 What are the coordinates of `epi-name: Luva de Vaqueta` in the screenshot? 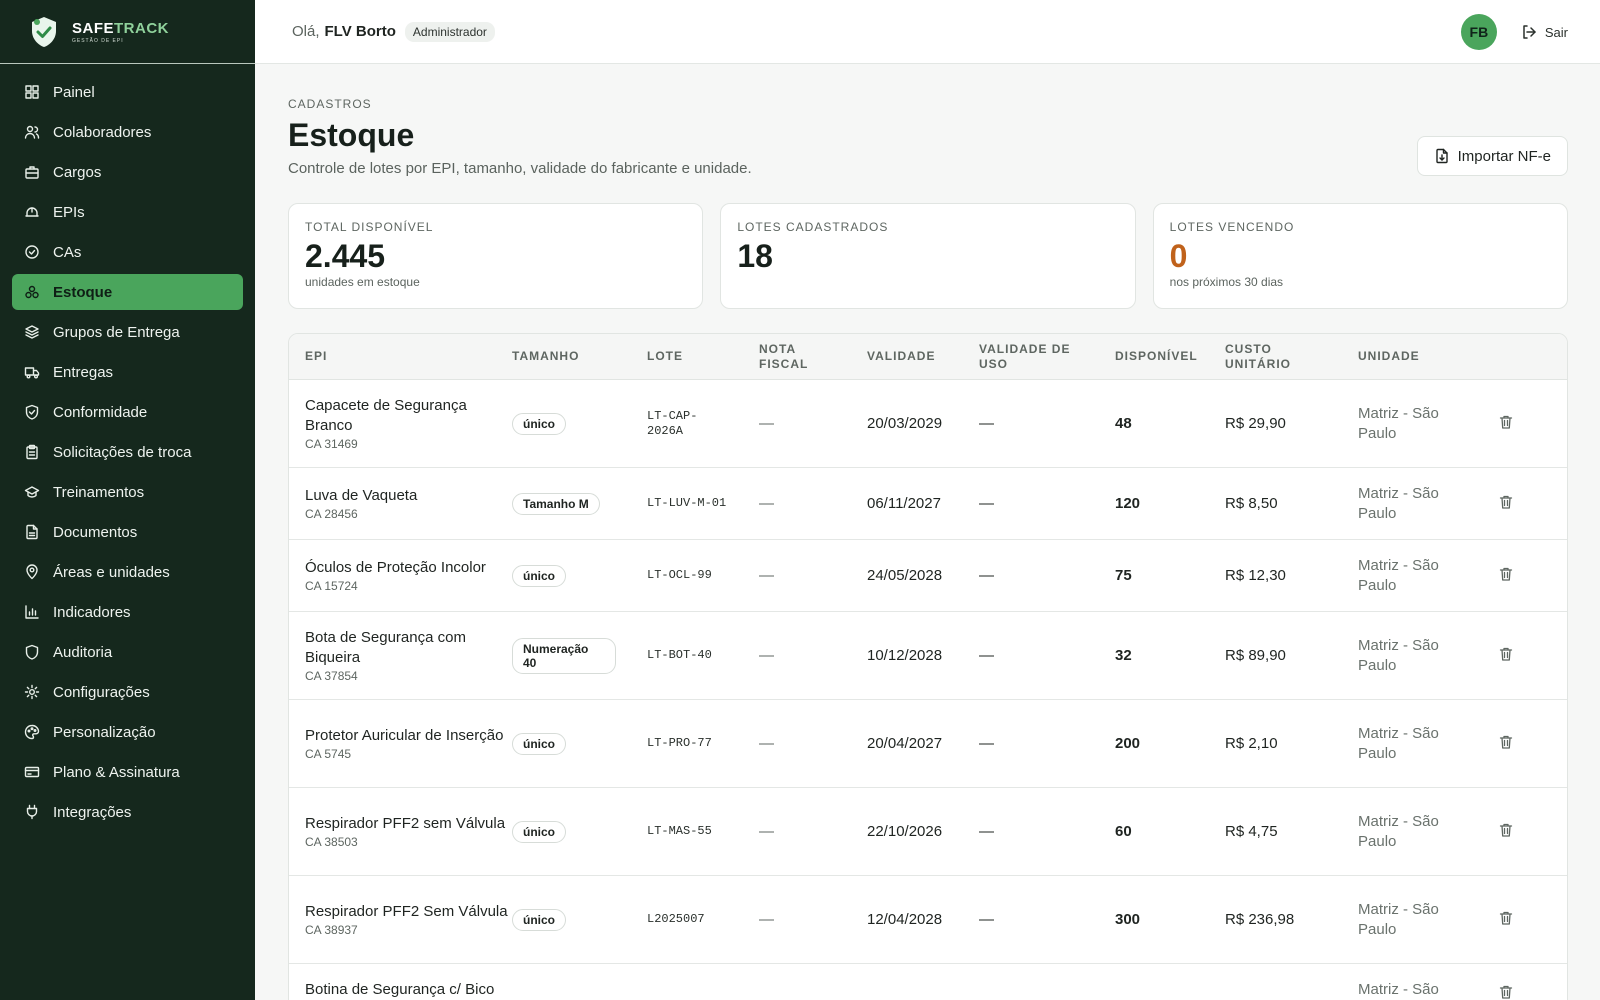 It's located at (361, 495).